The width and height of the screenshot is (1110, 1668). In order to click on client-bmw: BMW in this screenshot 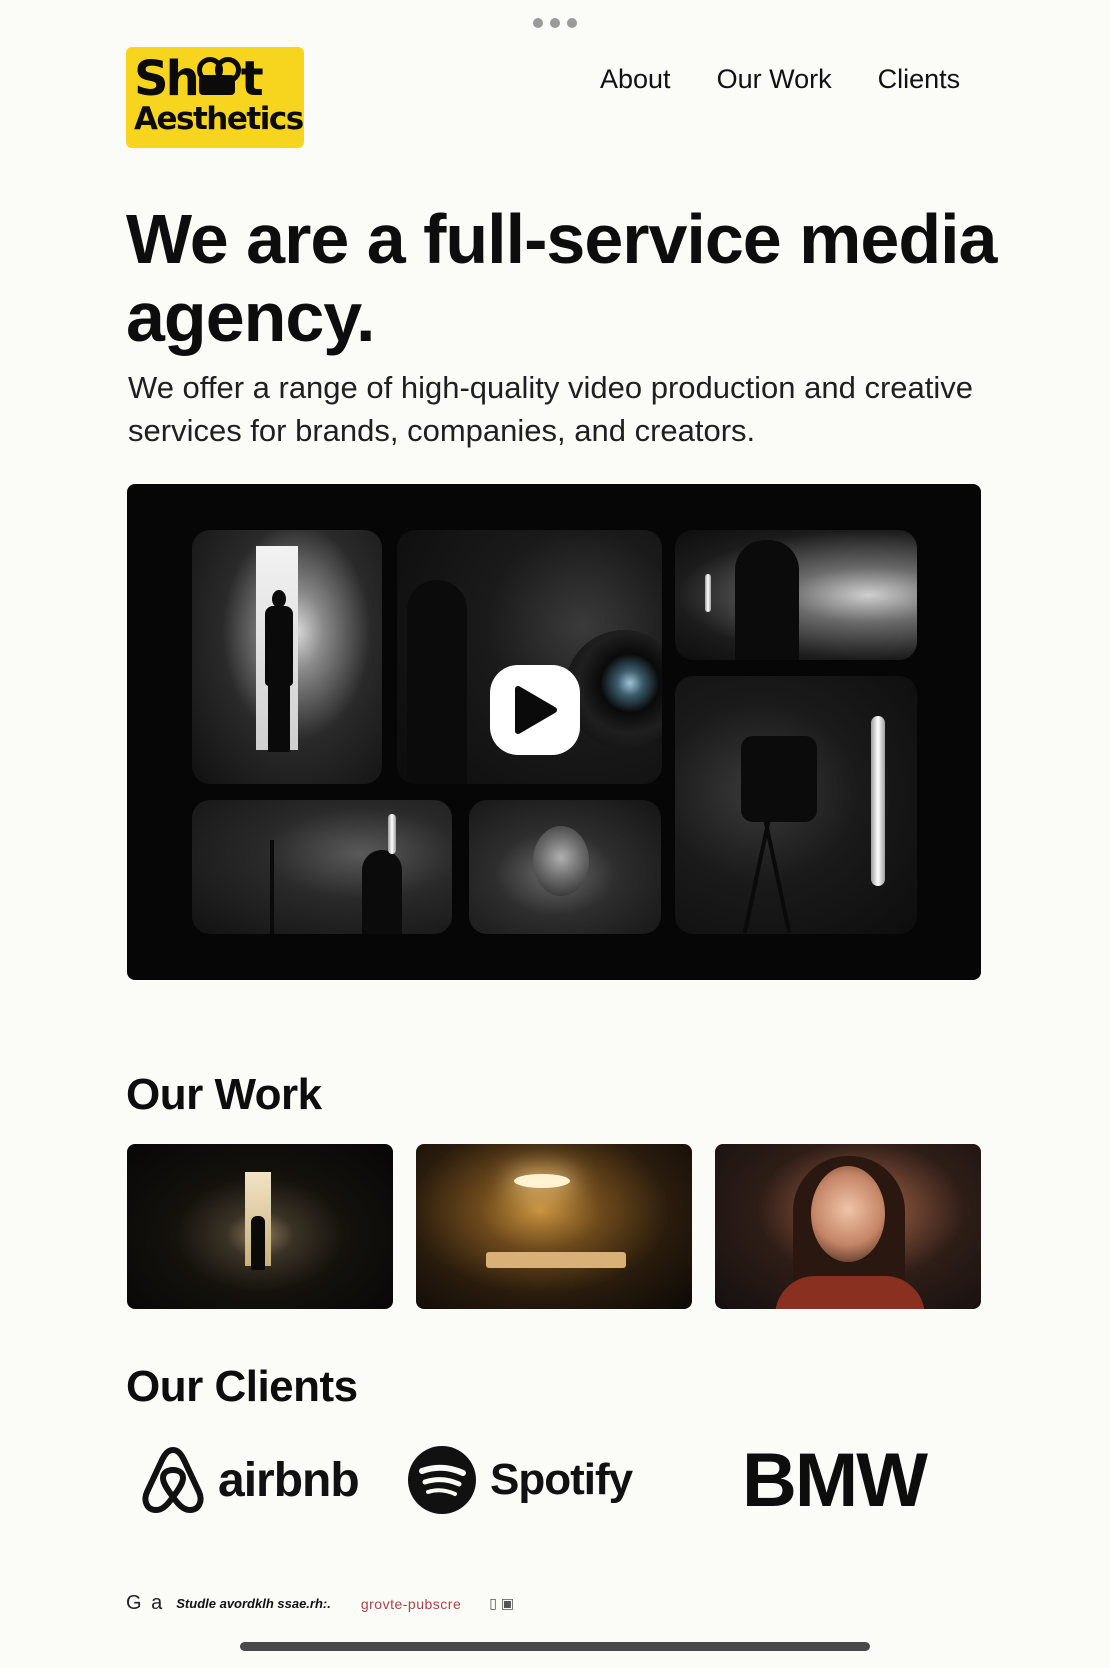, I will do `click(835, 1480)`.